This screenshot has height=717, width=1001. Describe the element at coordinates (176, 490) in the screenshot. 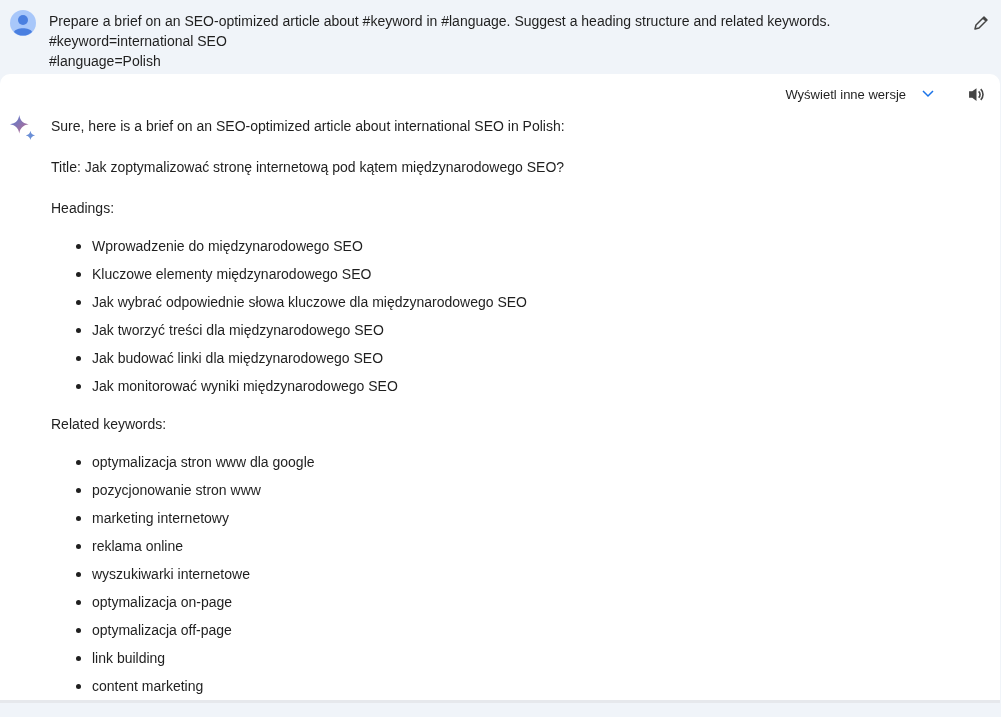

I see `list-item: pozycjonowanie stron www` at that location.